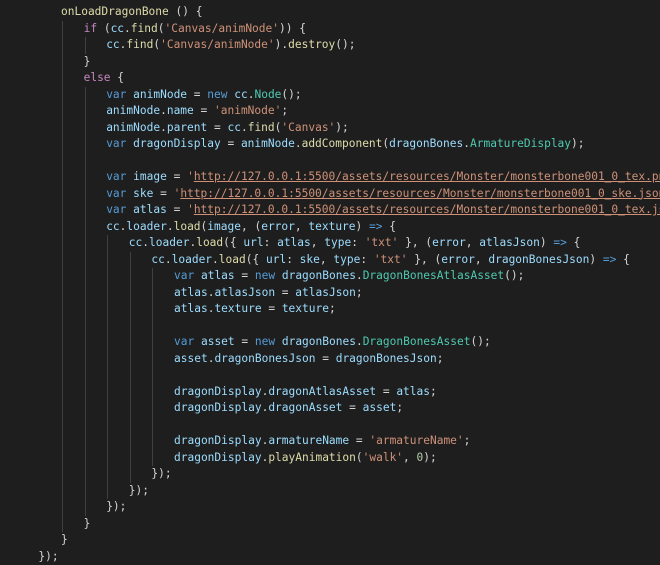 This screenshot has width=660, height=565. What do you see at coordinates (135, 242) in the screenshot?
I see `code-token: cc` at bounding box center [135, 242].